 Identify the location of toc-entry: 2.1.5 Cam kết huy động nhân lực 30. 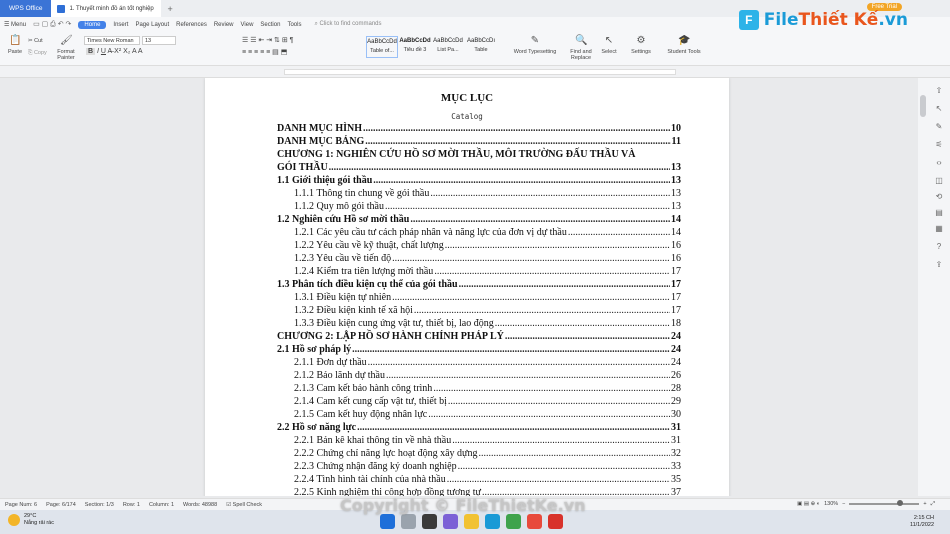
(479, 415).